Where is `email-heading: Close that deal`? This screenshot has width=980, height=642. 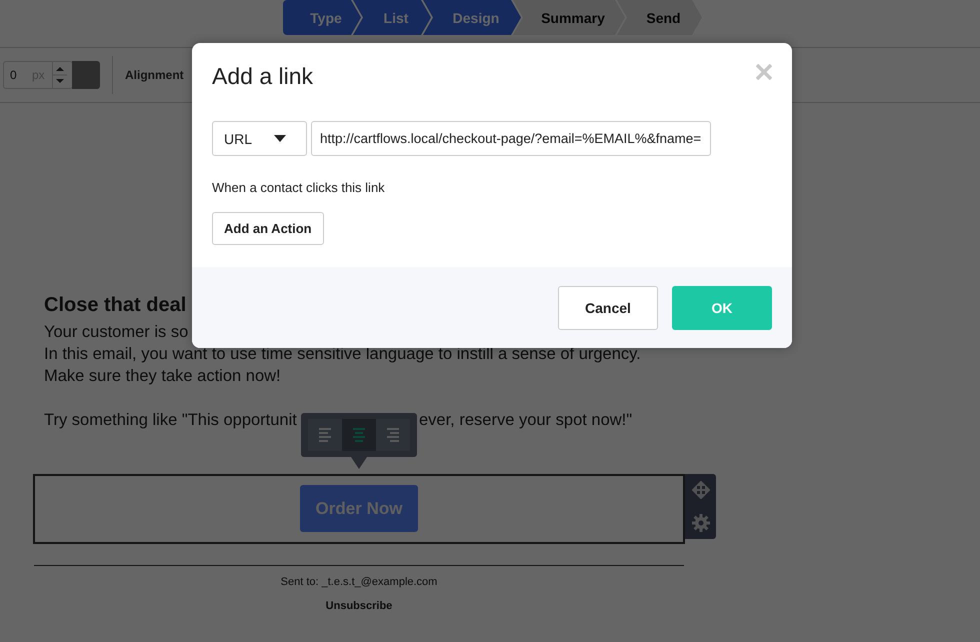 email-heading: Close that deal is located at coordinates (115, 305).